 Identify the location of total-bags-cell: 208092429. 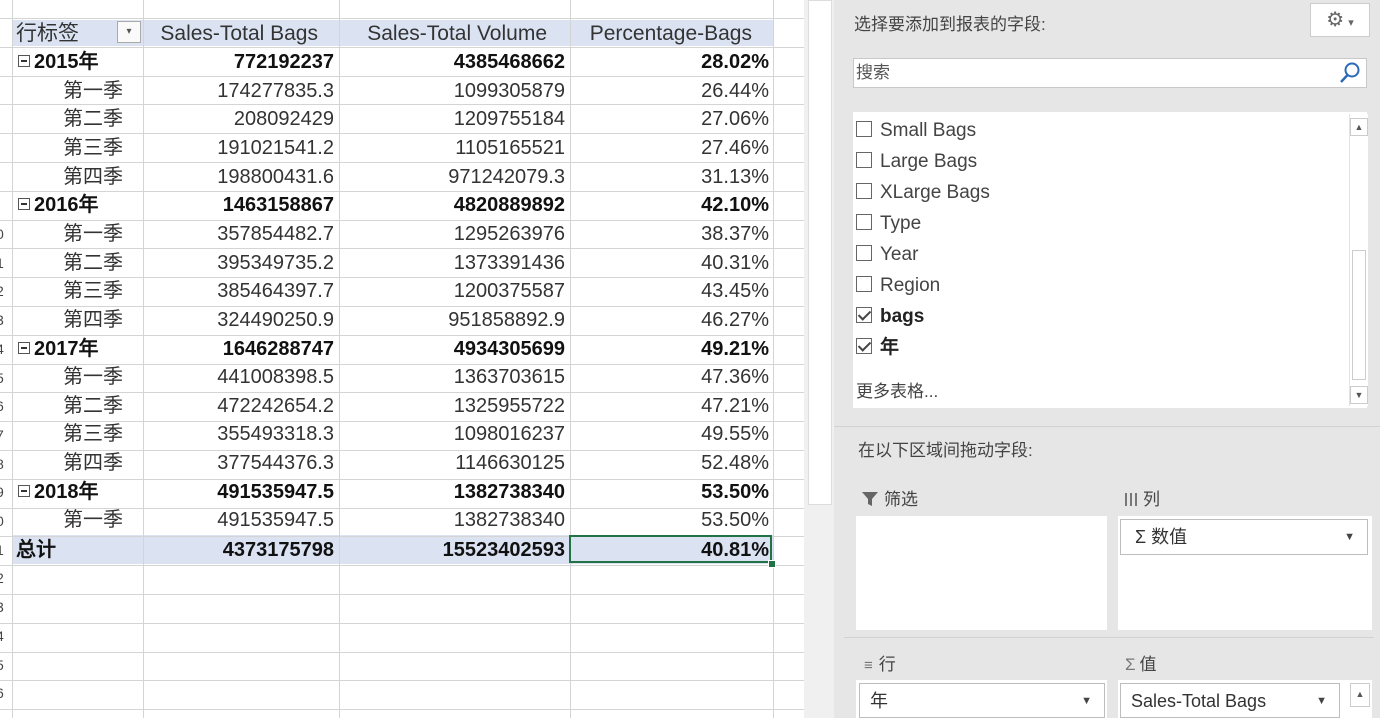
(238, 119).